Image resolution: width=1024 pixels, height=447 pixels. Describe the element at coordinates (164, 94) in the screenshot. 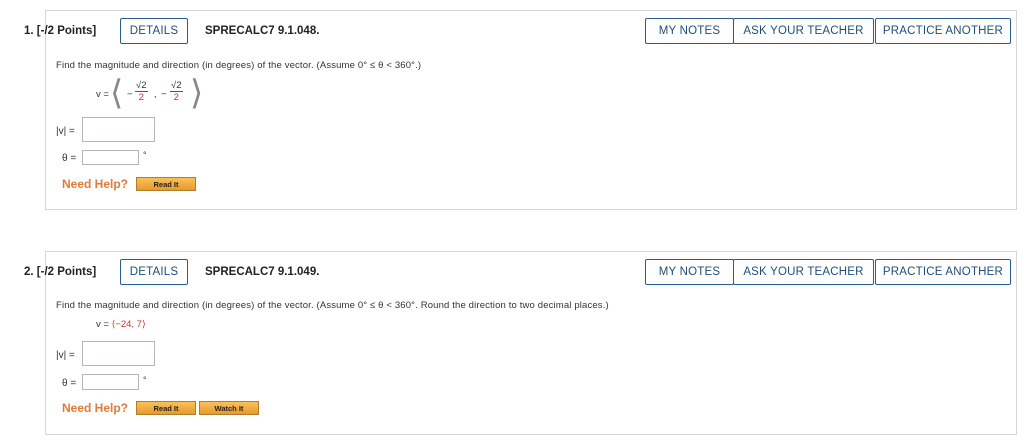

I see `component-2-sign: −` at that location.